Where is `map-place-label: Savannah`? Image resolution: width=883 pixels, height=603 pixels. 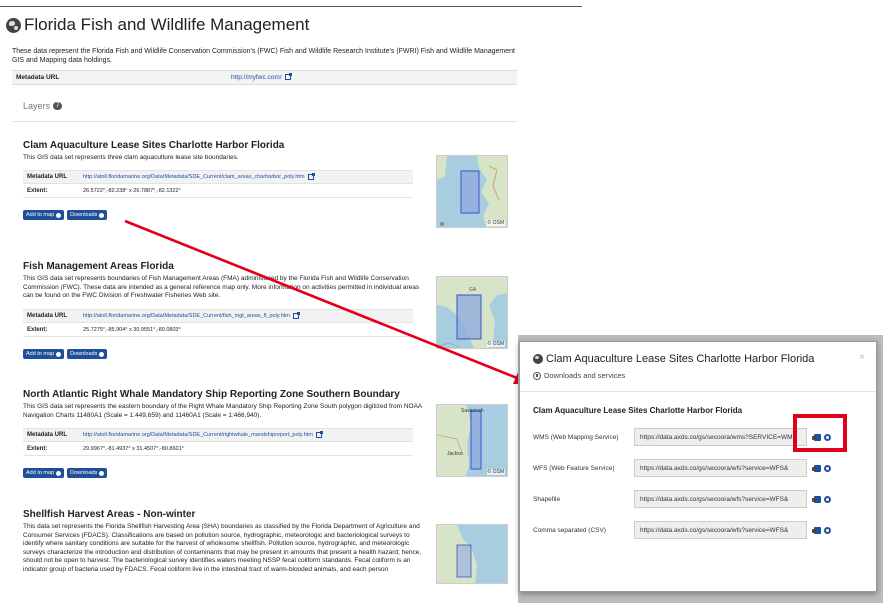
map-place-label: Savannah is located at coordinates (472, 411).